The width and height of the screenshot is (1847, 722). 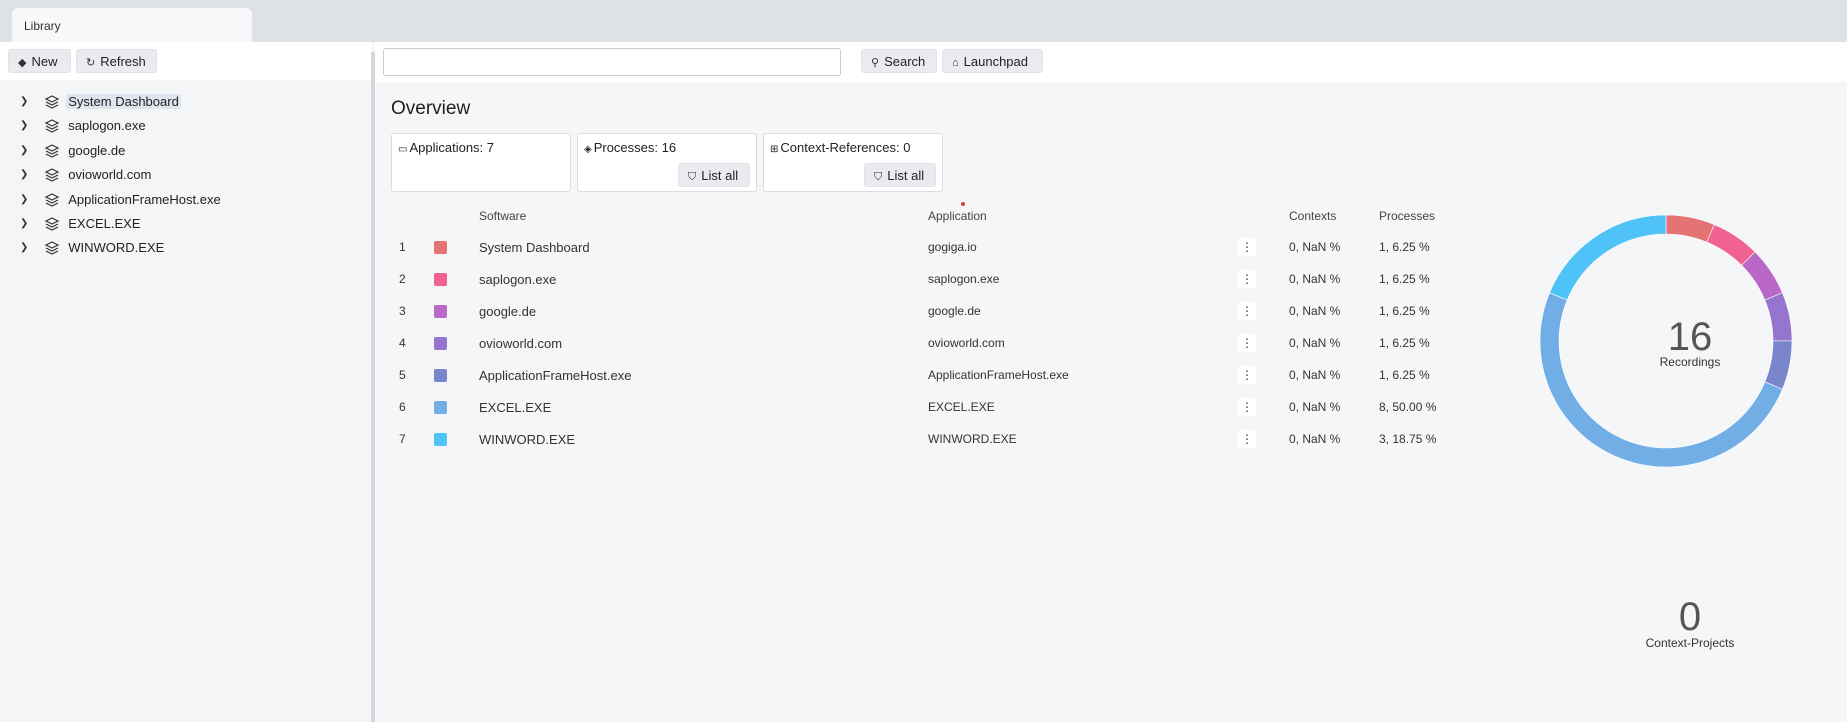 I want to click on tree-item-excel: ❯ EXCEL.EXE, so click(x=81, y=223).